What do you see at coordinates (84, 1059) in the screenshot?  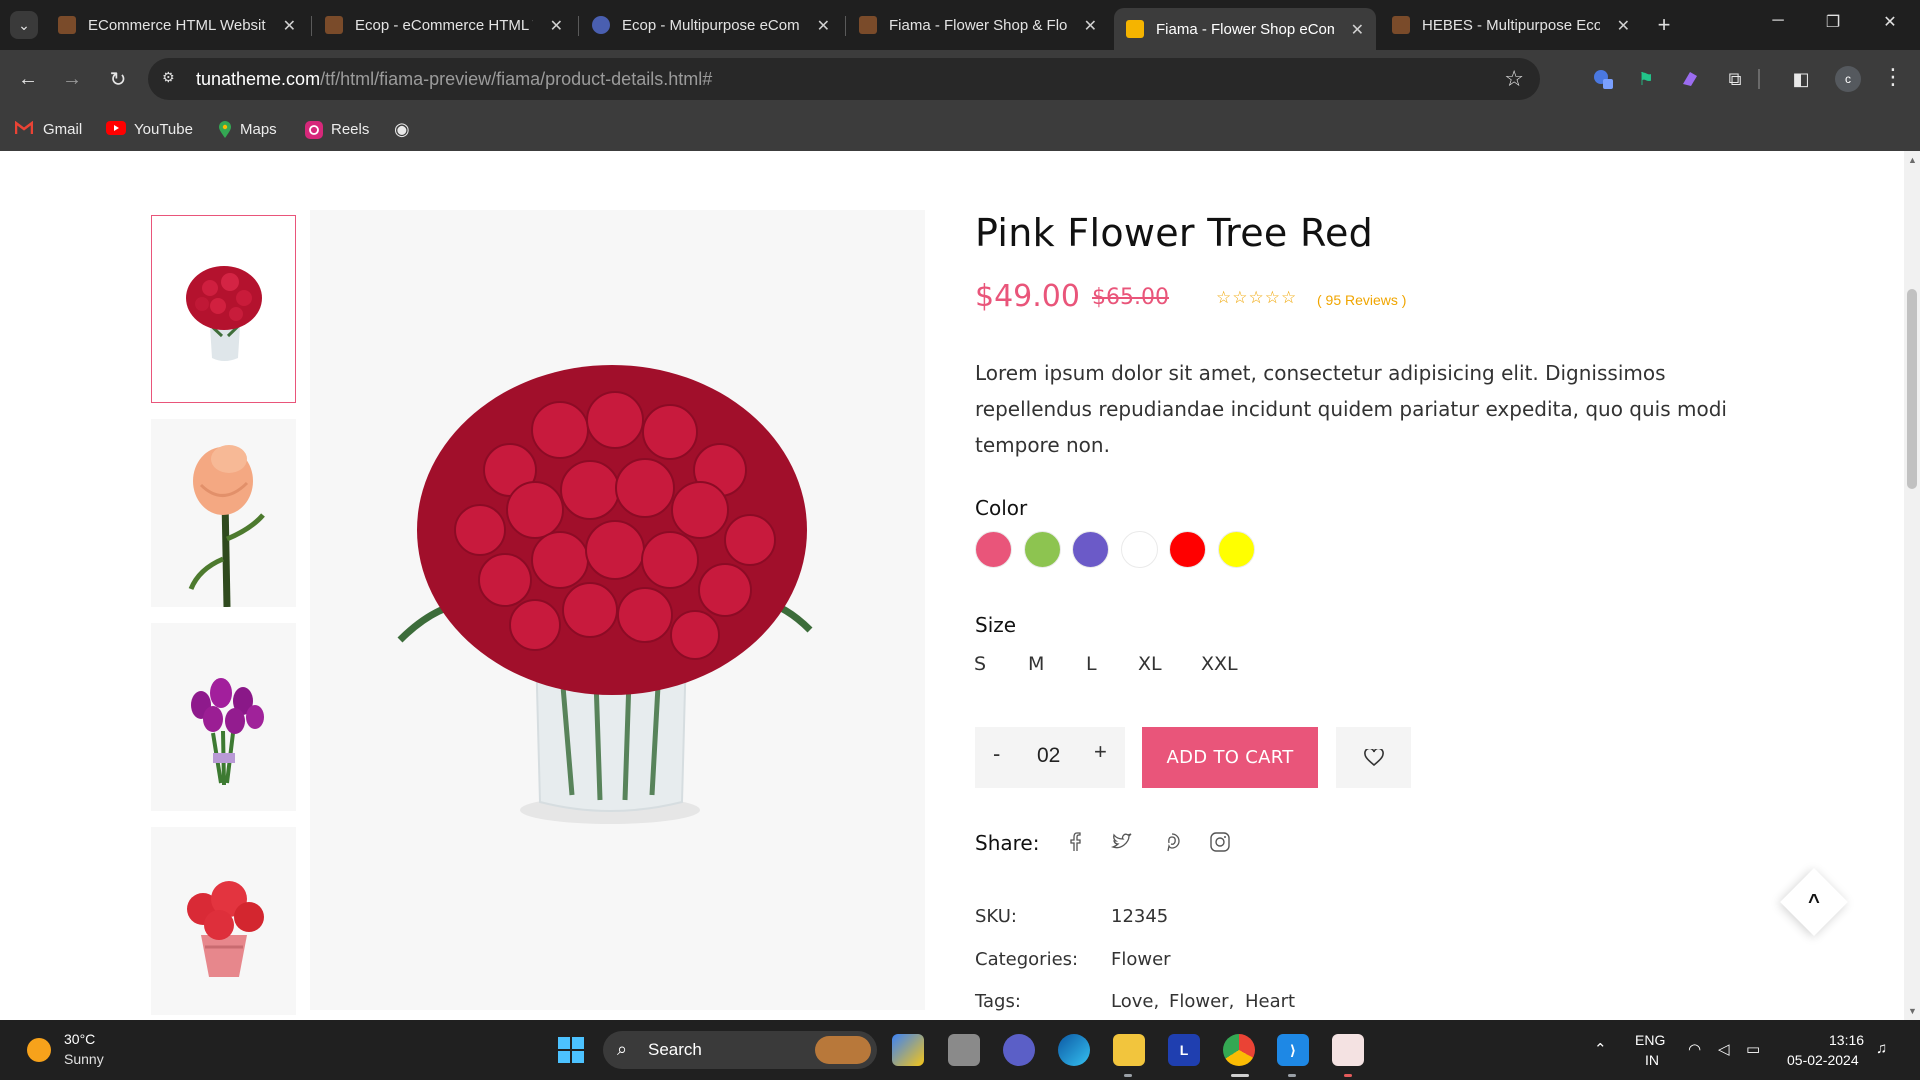 I see `weather-condition: Sunny` at bounding box center [84, 1059].